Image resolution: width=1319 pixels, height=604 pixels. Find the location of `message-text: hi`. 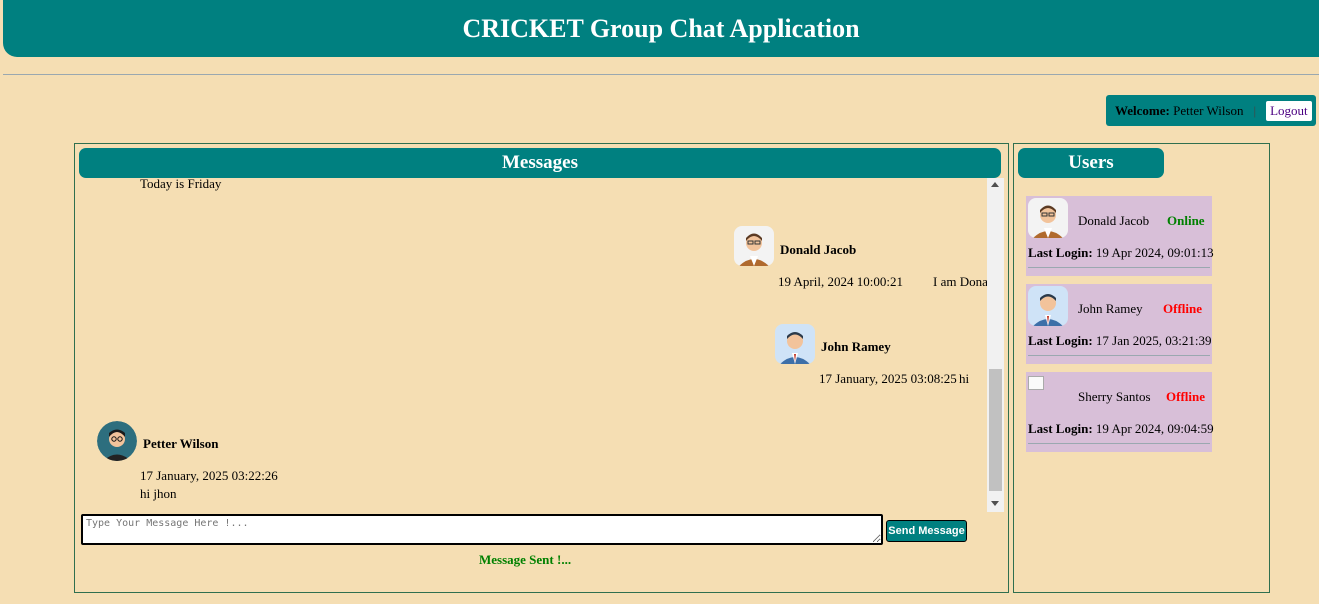

message-text: hi is located at coordinates (964, 378).